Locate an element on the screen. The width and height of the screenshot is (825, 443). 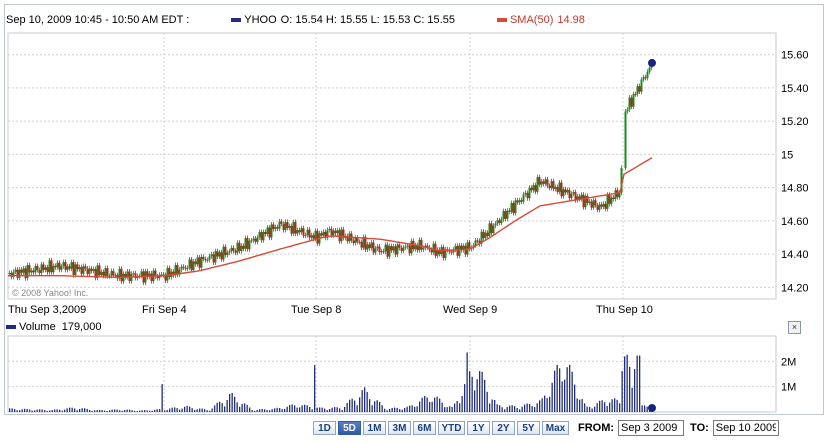
range-button-max: Max is located at coordinates (555, 428).